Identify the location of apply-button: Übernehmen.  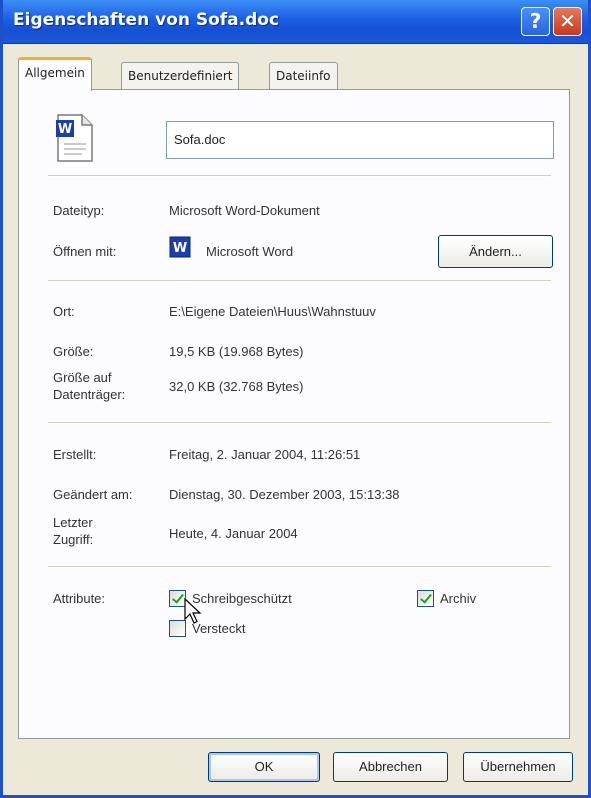
(518, 767).